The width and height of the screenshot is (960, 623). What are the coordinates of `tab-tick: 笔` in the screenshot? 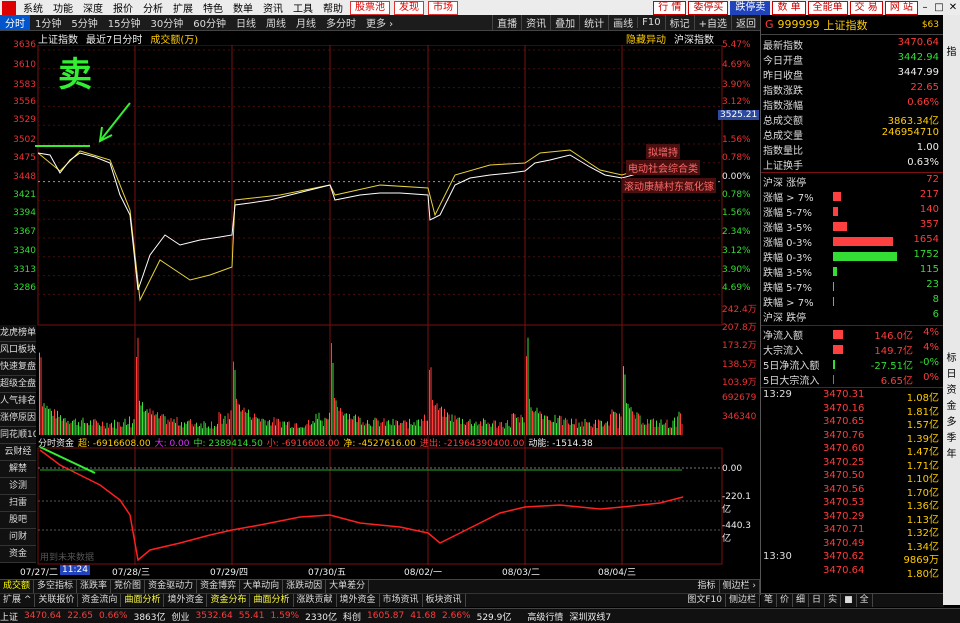 It's located at (769, 600).